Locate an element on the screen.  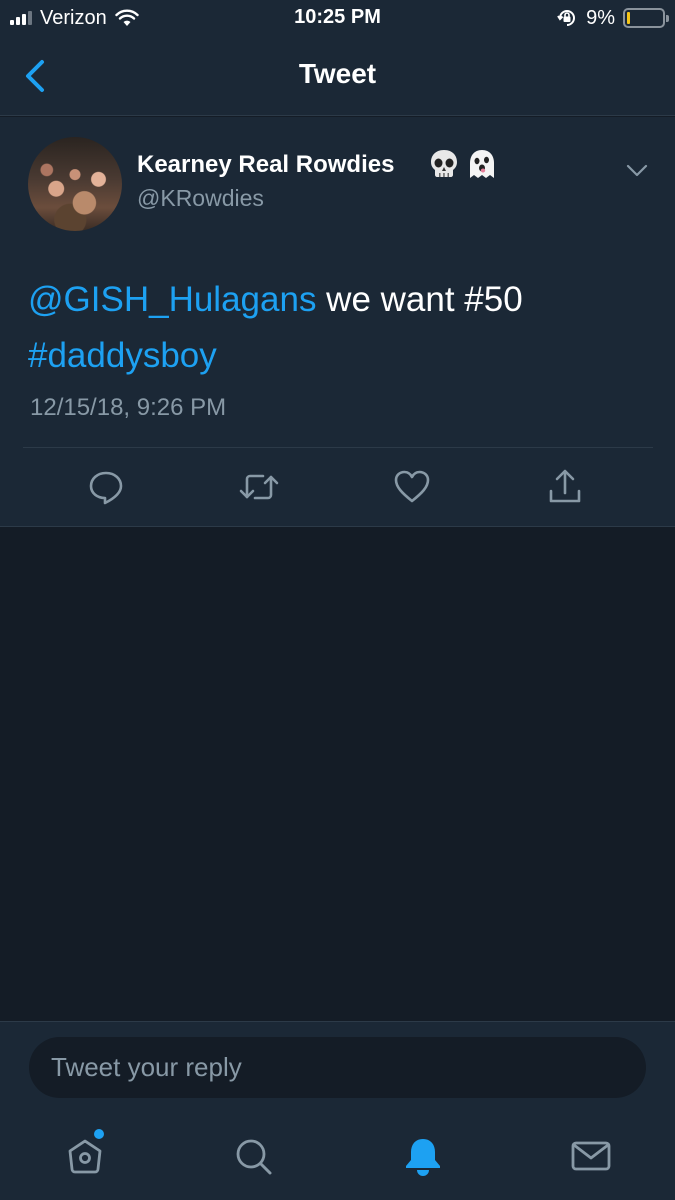
like-icon is located at coordinates (412, 487).